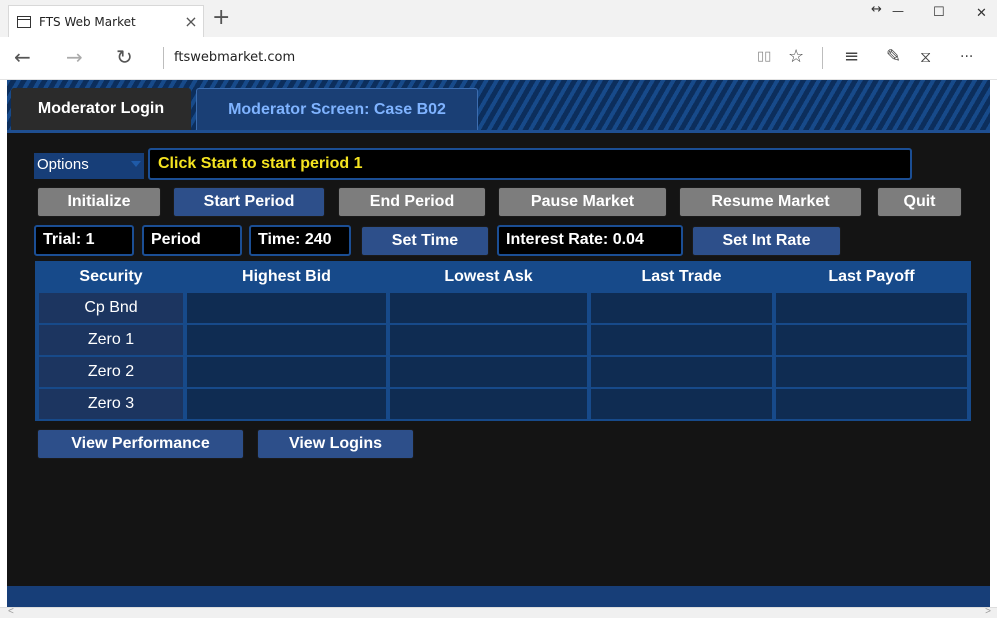 The image size is (997, 618). What do you see at coordinates (111, 404) in the screenshot?
I see `security-cell: Zero 3` at bounding box center [111, 404].